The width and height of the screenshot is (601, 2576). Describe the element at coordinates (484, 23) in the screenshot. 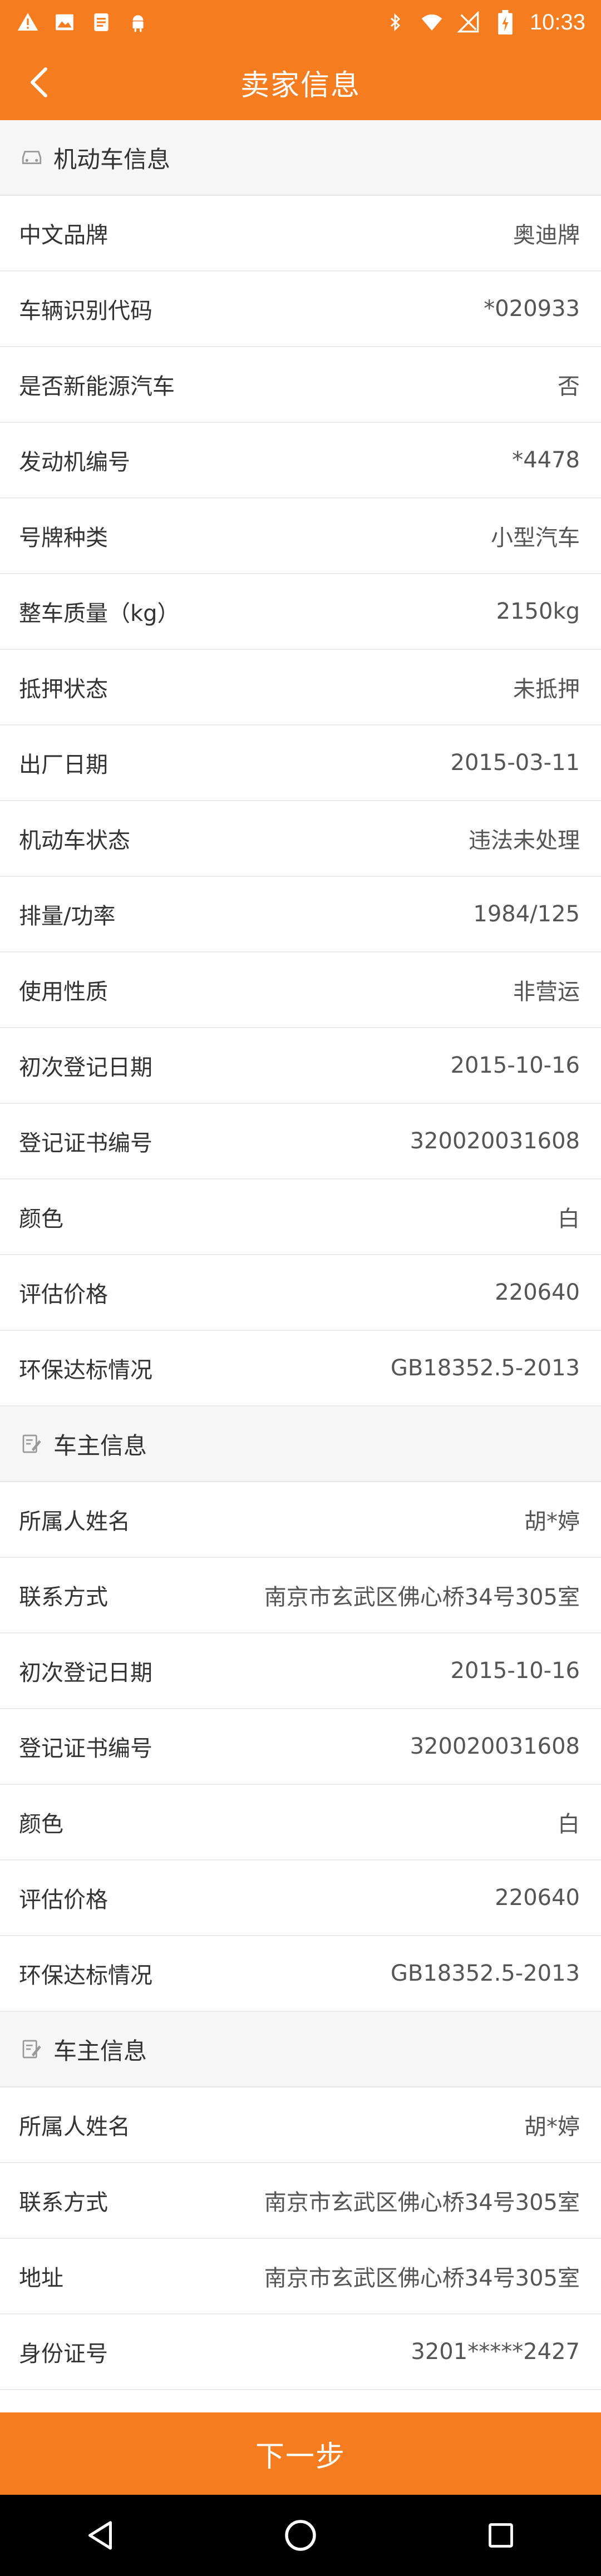

I see `status-bar-right: 10:33` at that location.